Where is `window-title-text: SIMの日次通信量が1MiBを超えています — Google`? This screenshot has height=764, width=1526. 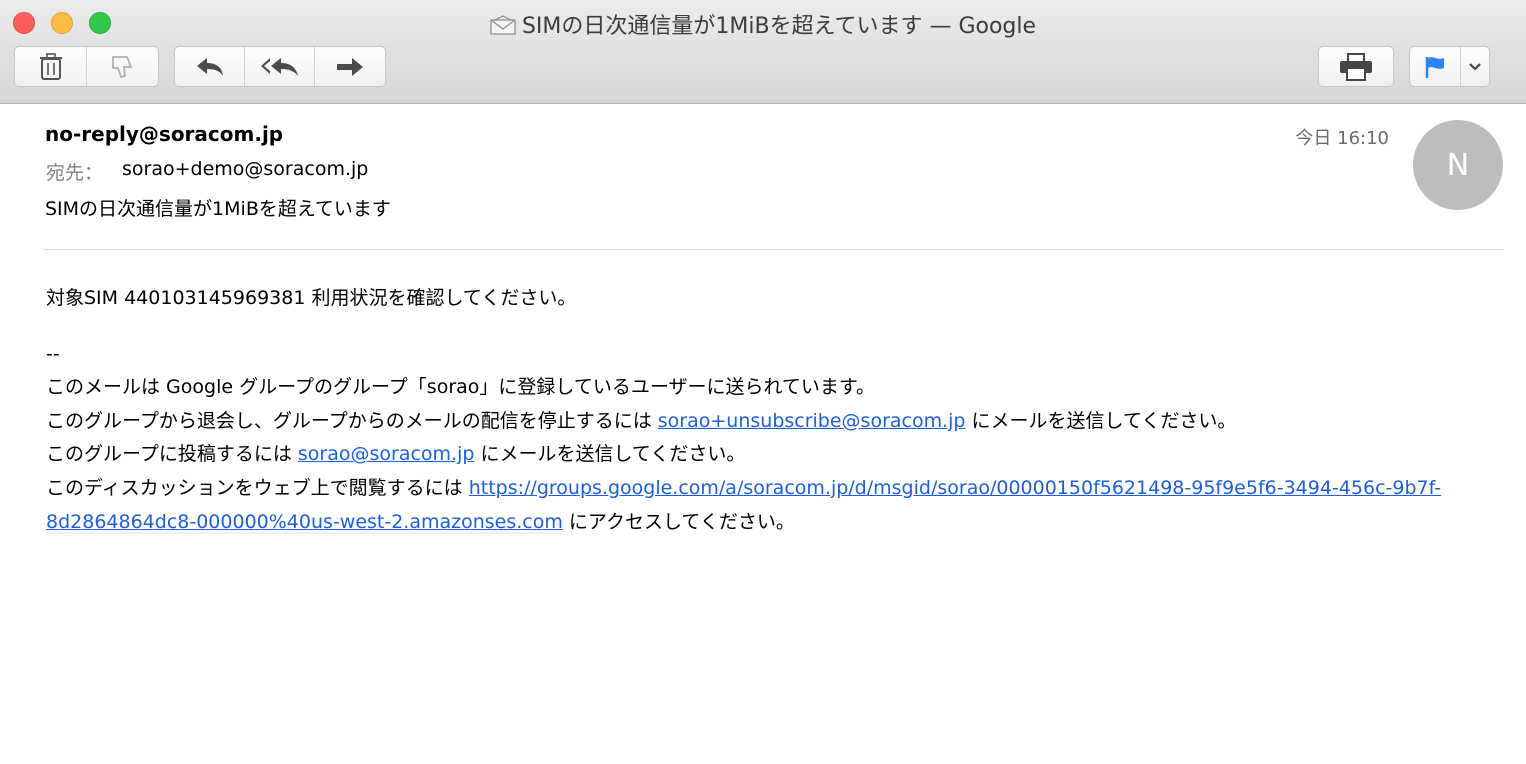
window-title-text: SIMの日次通信量が1MiBを超えています — Google is located at coordinates (779, 26).